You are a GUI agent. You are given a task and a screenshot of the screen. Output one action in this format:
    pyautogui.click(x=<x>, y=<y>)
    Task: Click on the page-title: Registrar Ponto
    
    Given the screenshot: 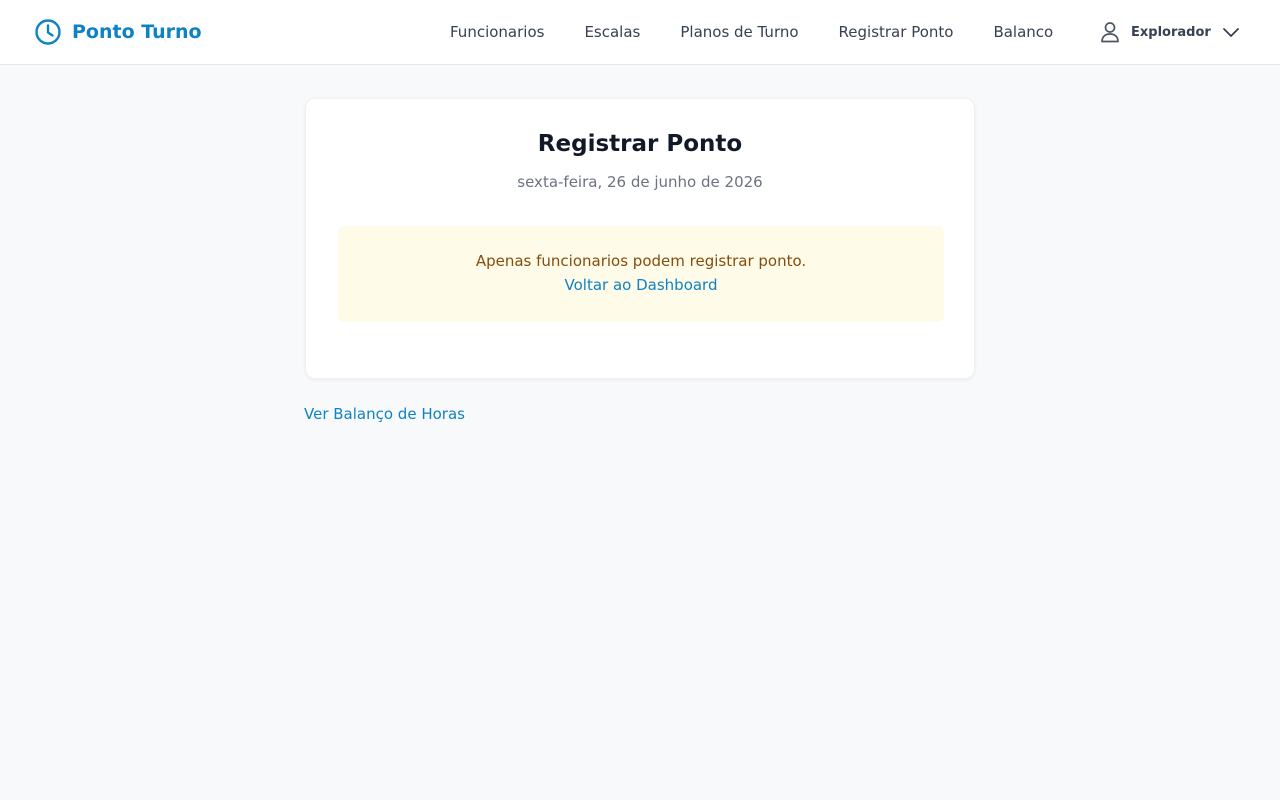 What is the action you would take?
    pyautogui.click(x=640, y=144)
    